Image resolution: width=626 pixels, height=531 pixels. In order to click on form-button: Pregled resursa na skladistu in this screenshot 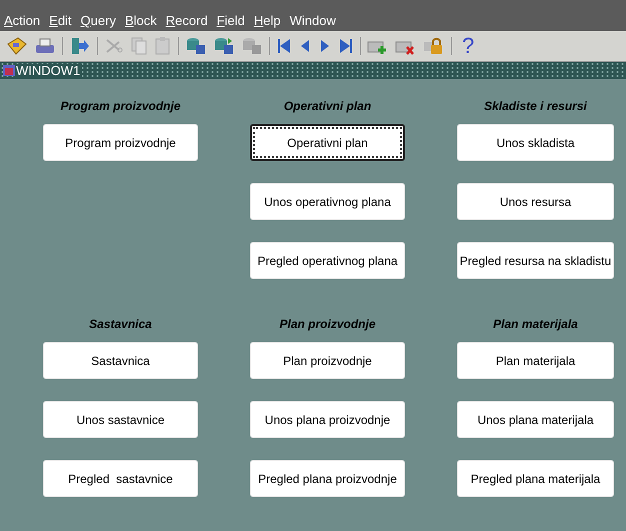, I will do `click(535, 260)`.